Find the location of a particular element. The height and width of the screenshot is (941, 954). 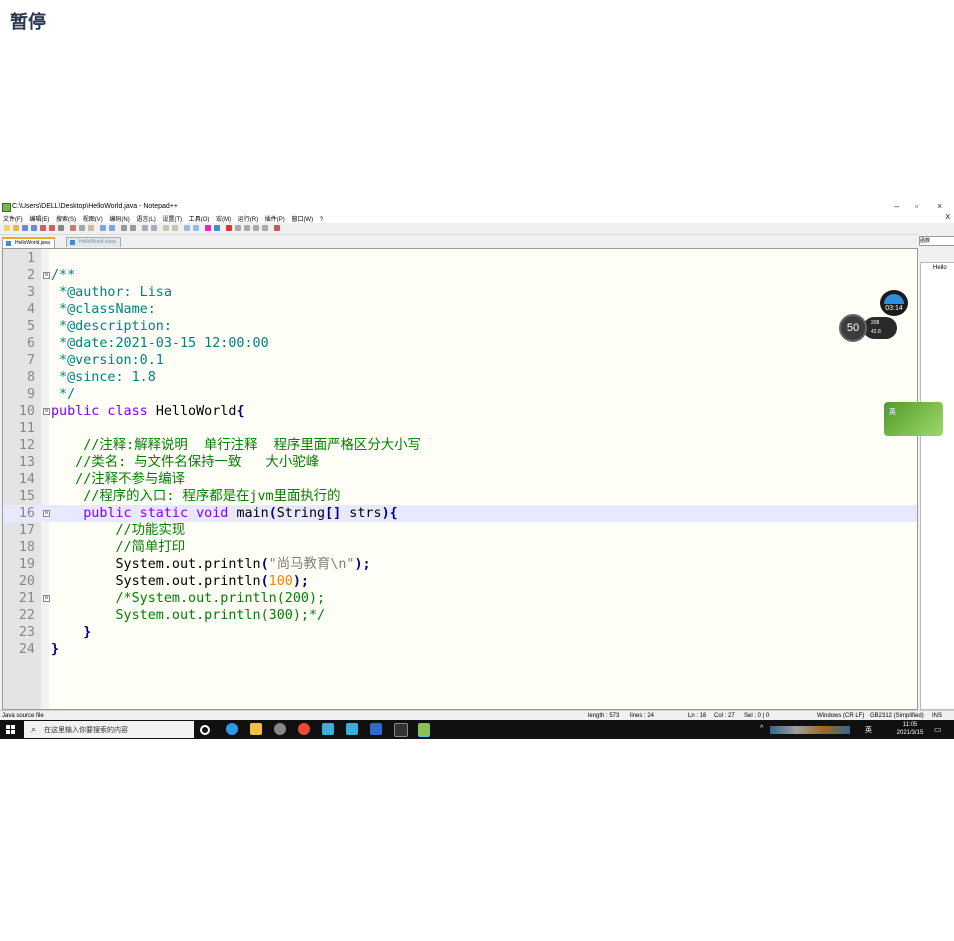

close-document-button: X is located at coordinates (947, 217).